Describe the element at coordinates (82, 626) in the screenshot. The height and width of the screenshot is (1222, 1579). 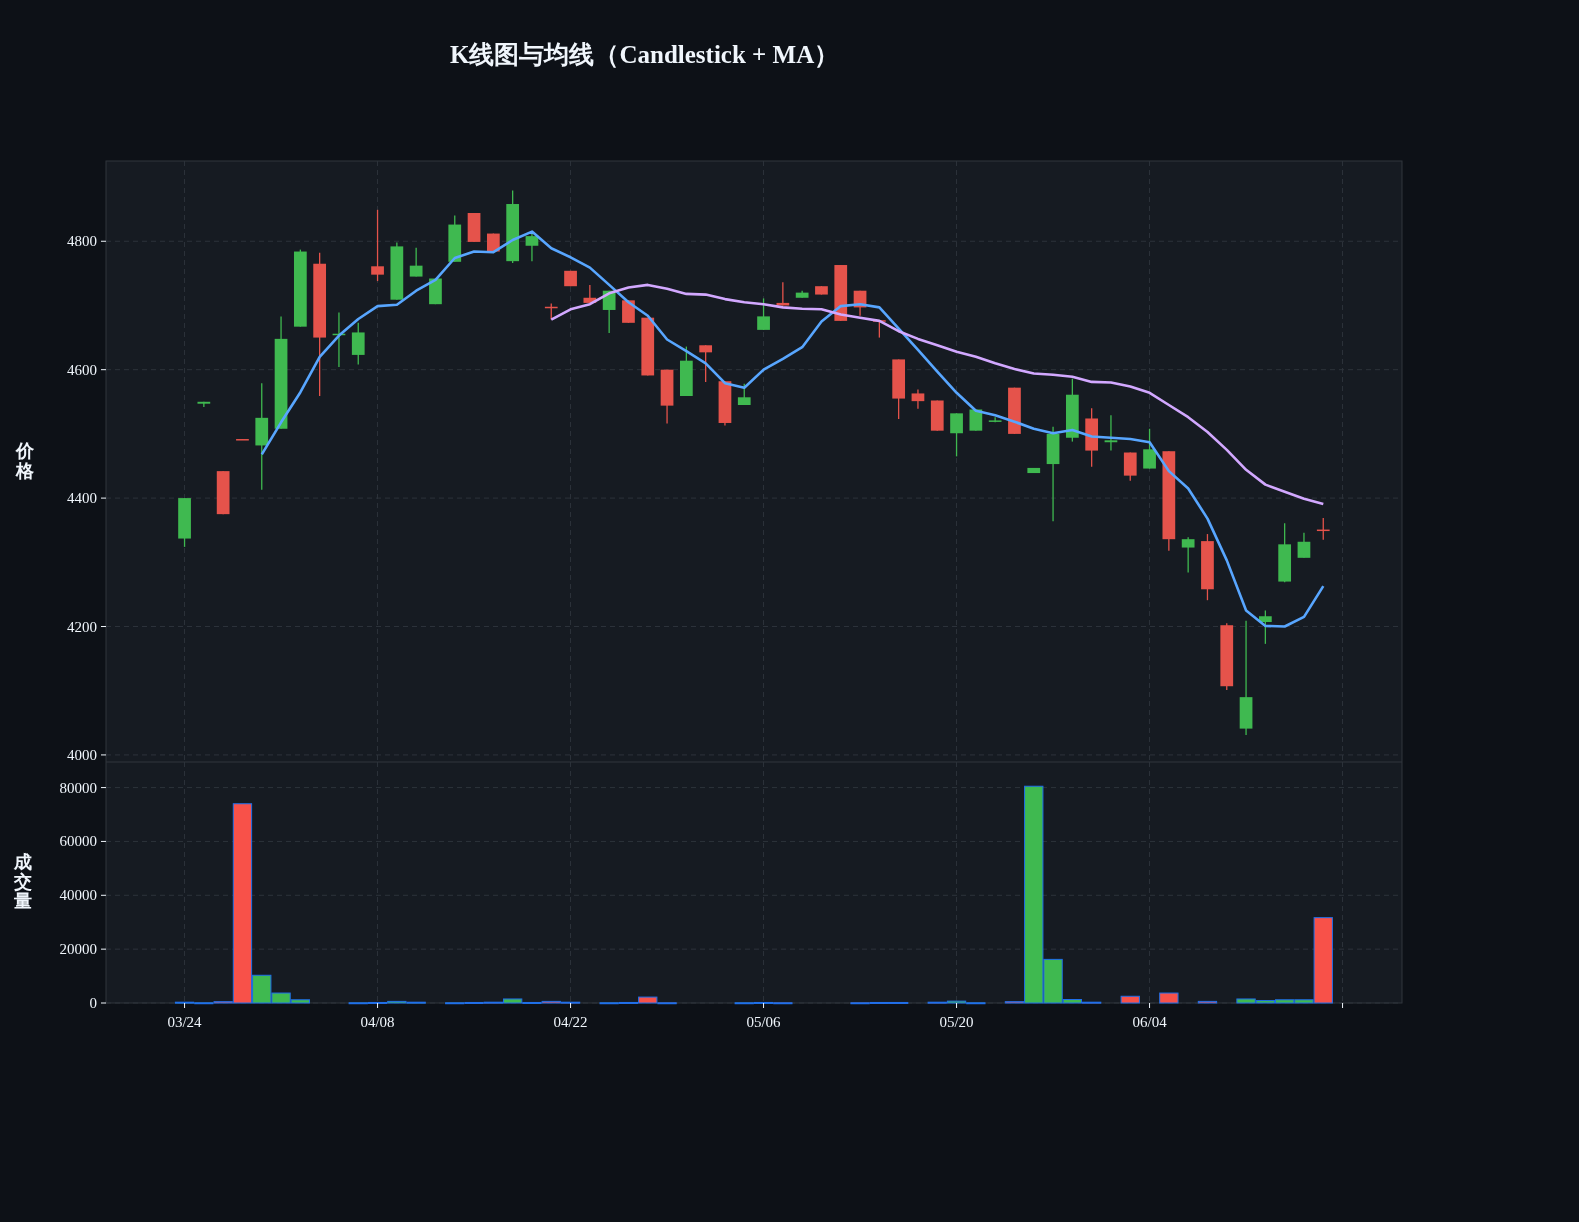
I see `axis-tick-label: 4200` at that location.